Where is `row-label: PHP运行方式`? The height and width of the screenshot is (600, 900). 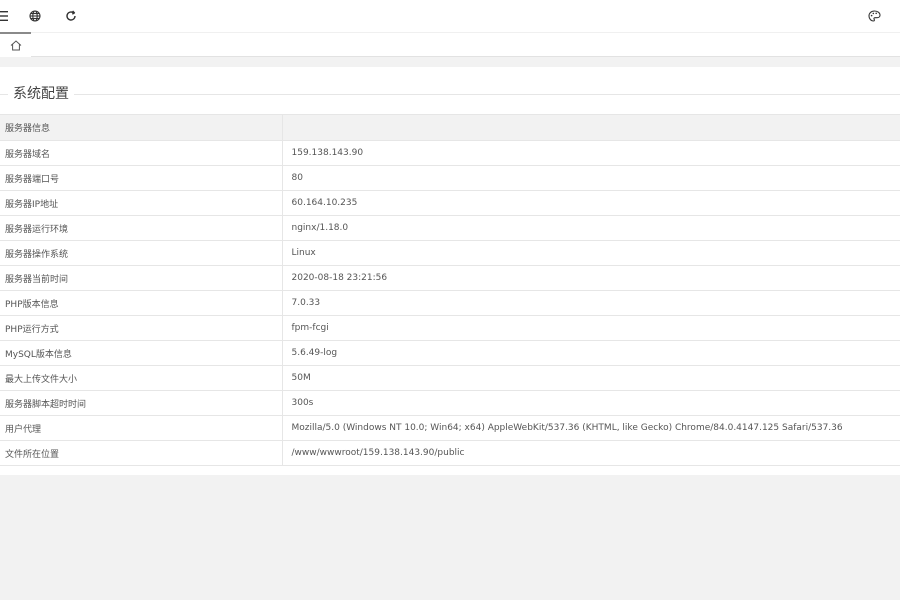 row-label: PHP运行方式 is located at coordinates (141, 328).